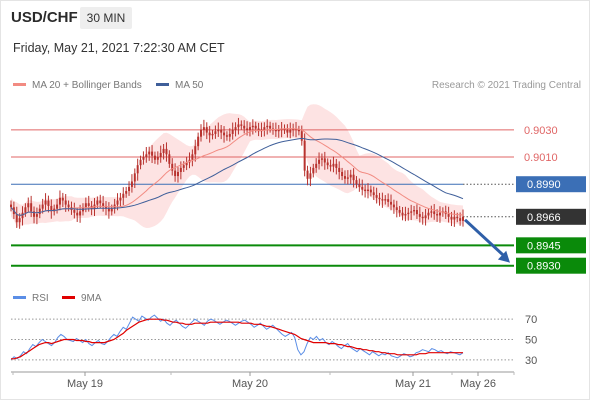  What do you see at coordinates (413, 384) in the screenshot?
I see `x-tick-label: May 21` at bounding box center [413, 384].